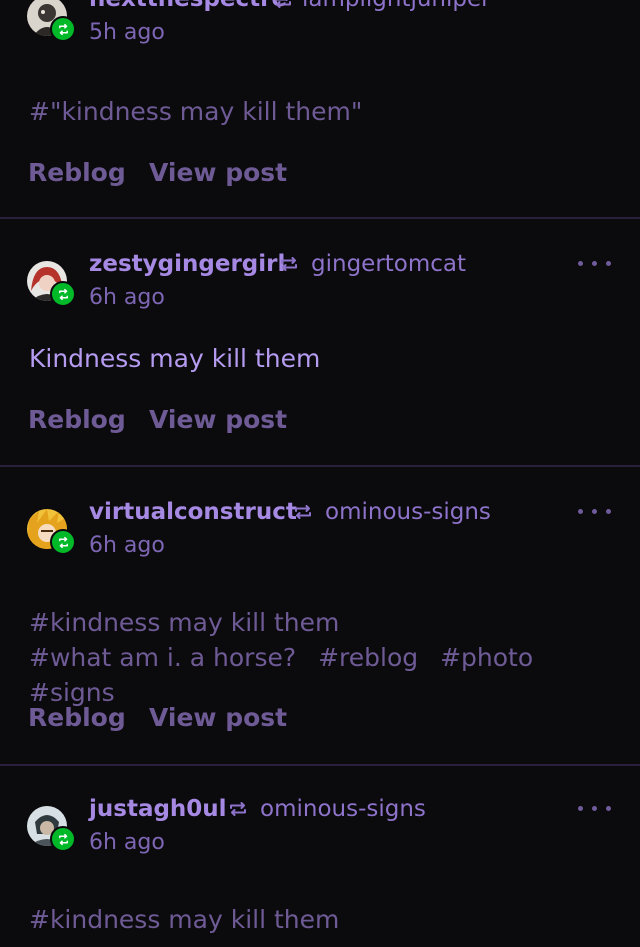 This screenshot has width=640, height=947. Describe the element at coordinates (486, 657) in the screenshot. I see `tag: #photo` at that location.